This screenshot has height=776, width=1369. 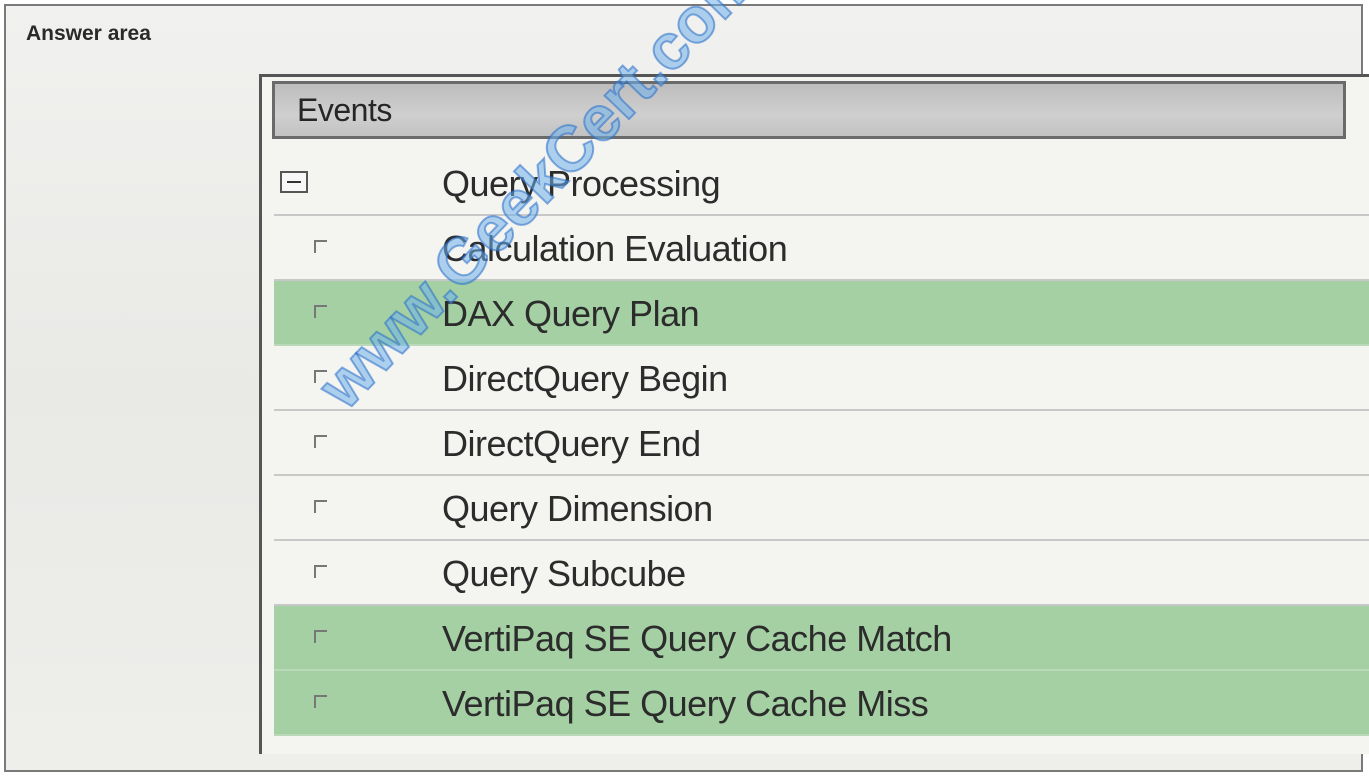 What do you see at coordinates (821, 183) in the screenshot?
I see `group-query-processing: Query Processing` at bounding box center [821, 183].